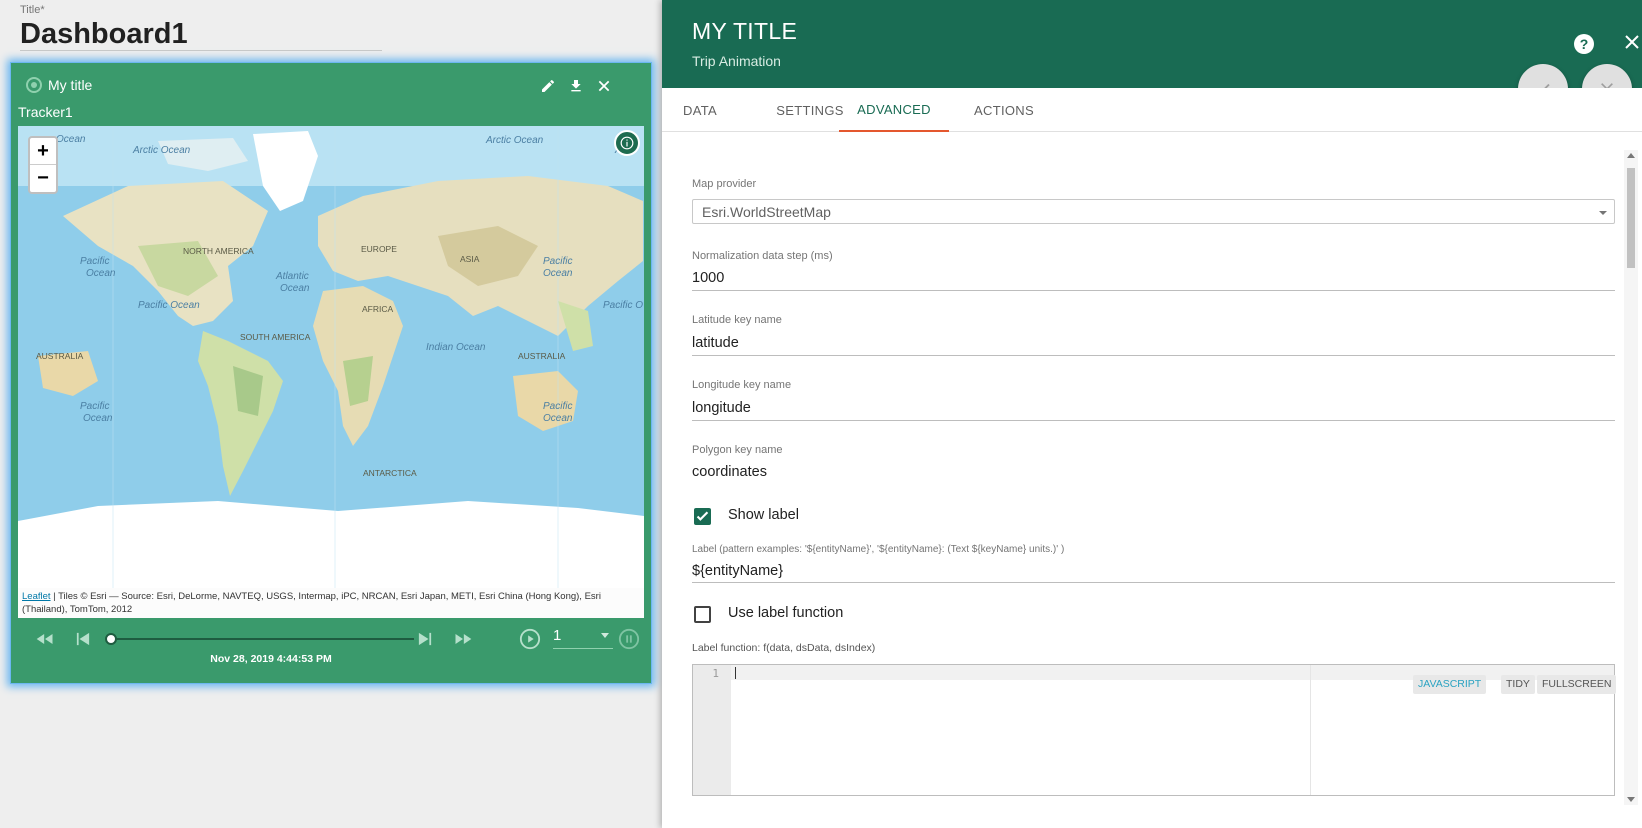 Image resolution: width=1642 pixels, height=828 pixels. Describe the element at coordinates (548, 86) in the screenshot. I see `edit-icon` at that location.